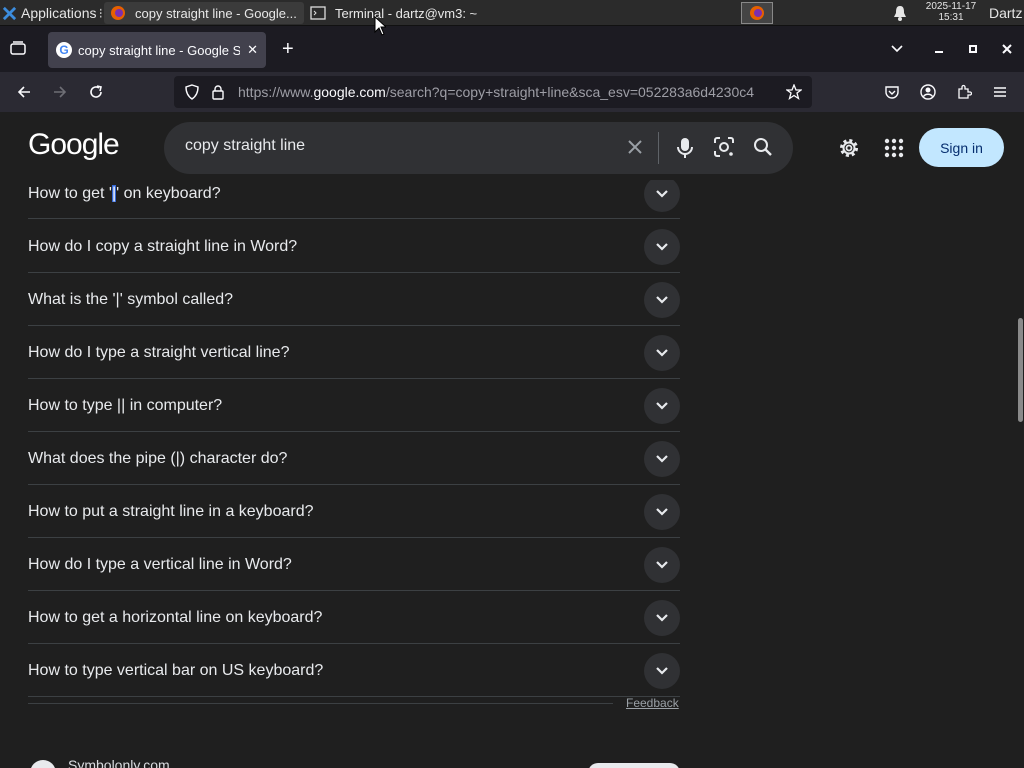  What do you see at coordinates (658, 148) in the screenshot?
I see `search-divider` at bounding box center [658, 148].